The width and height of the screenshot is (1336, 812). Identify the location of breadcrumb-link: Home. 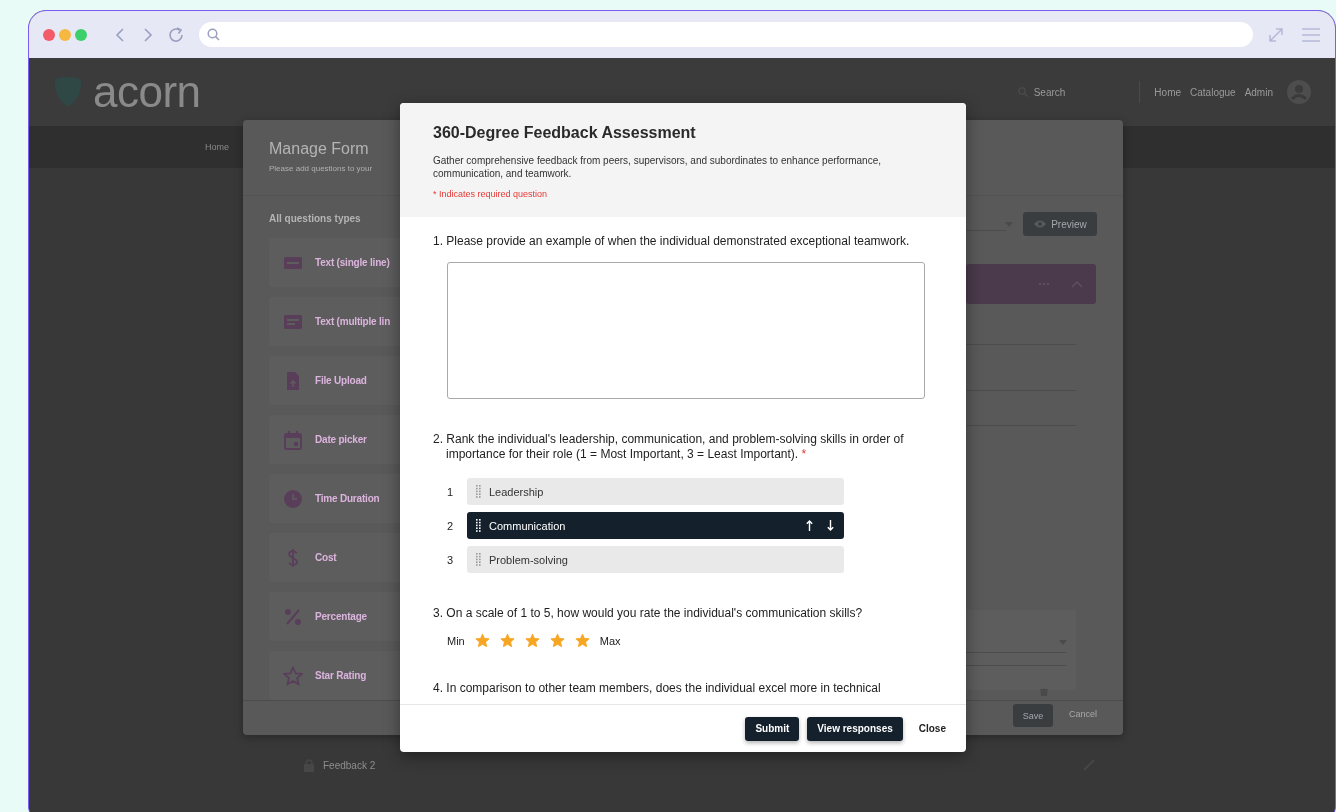
(217, 147).